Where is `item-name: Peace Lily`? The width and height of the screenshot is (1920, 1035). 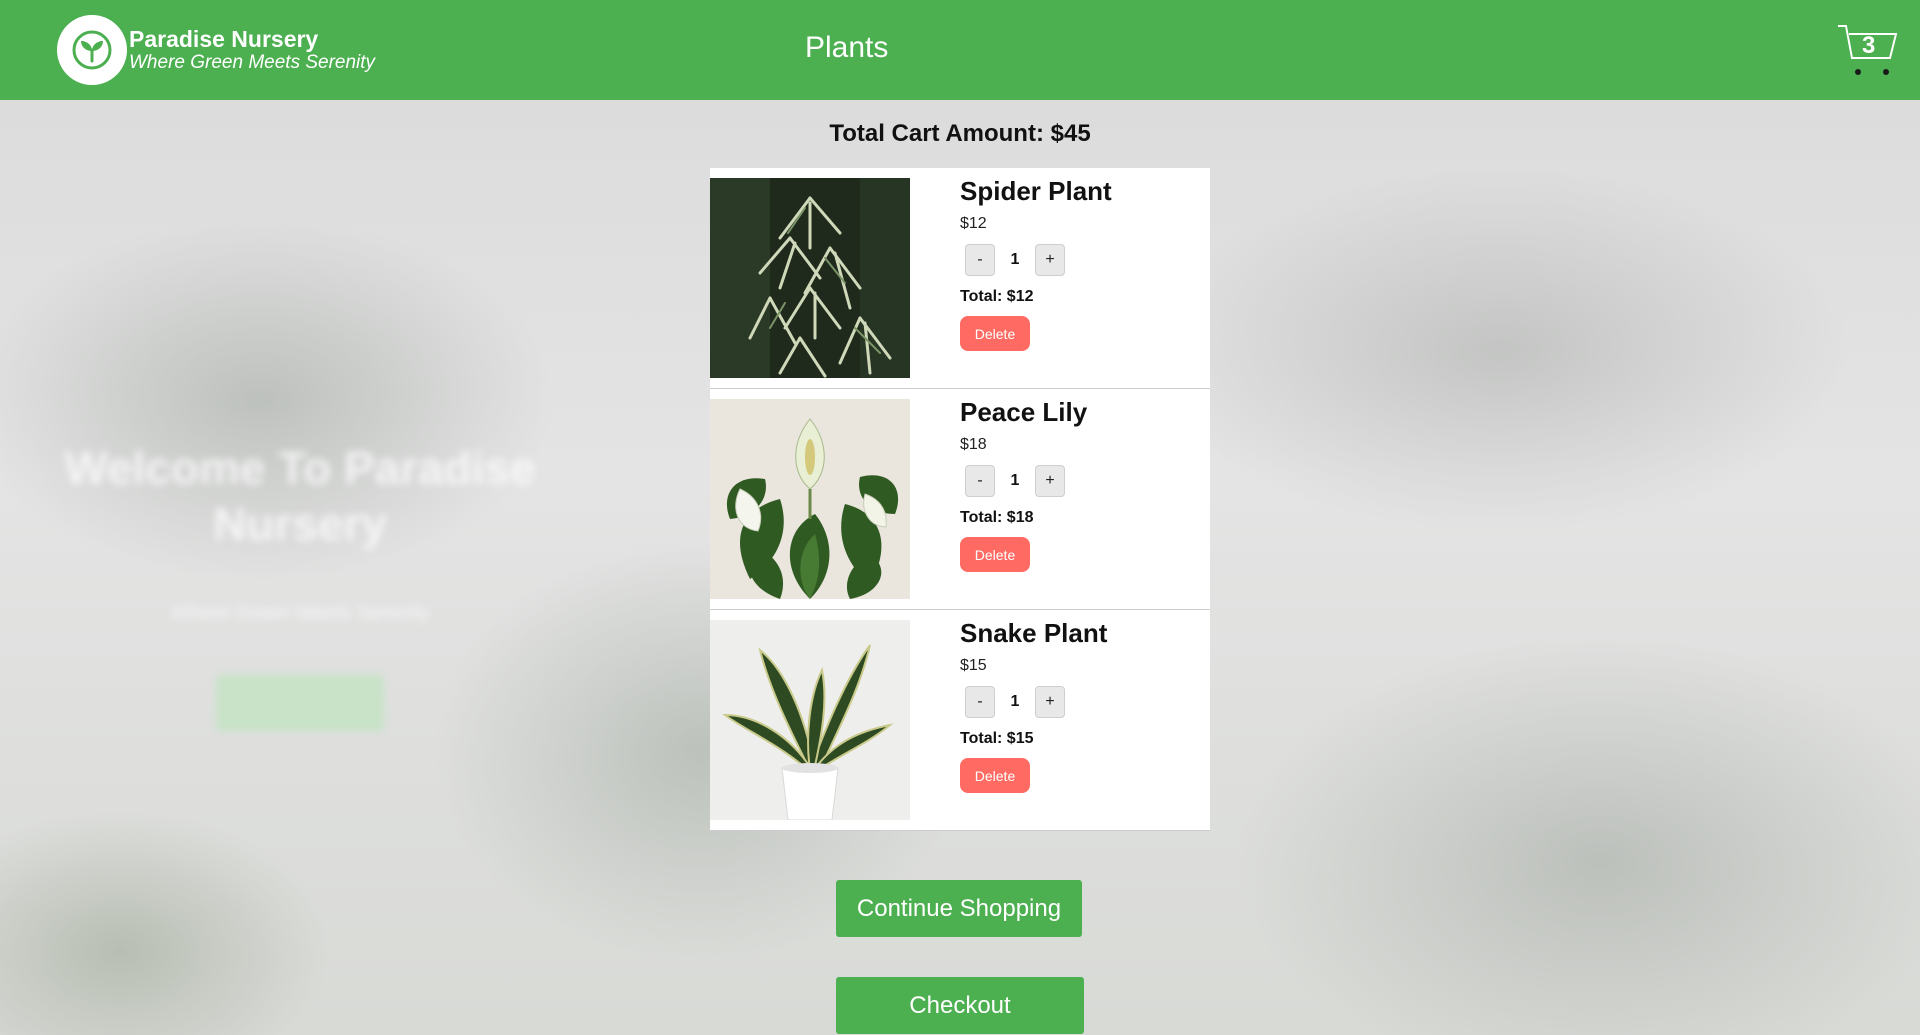 item-name: Peace Lily is located at coordinates (1024, 412).